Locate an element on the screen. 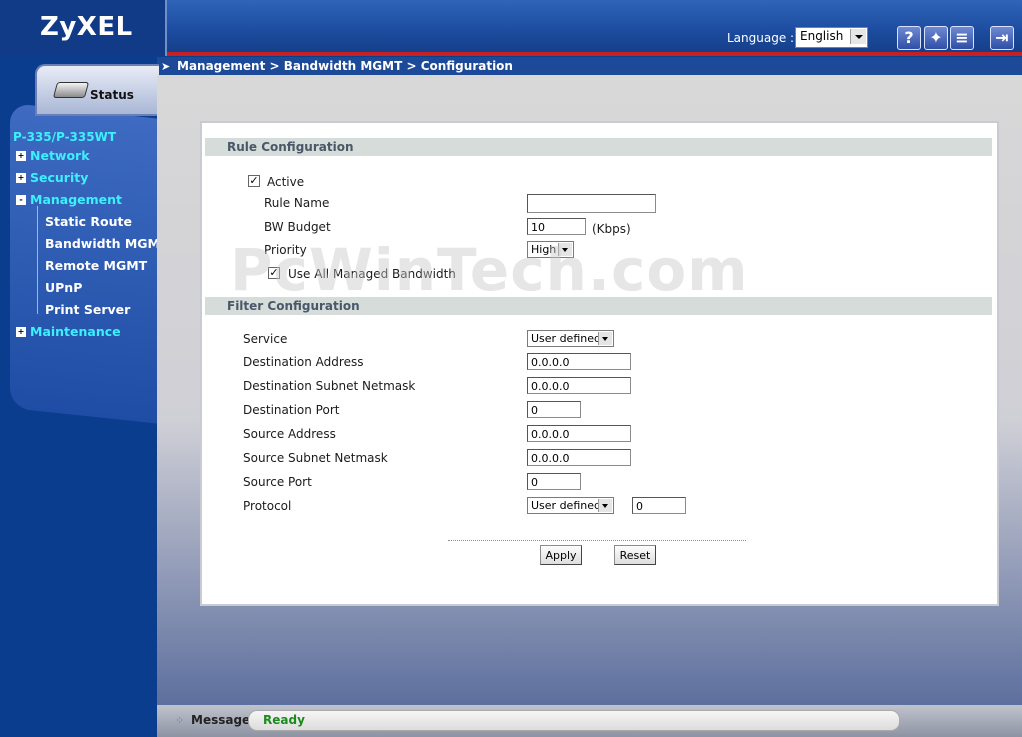 The height and width of the screenshot is (737, 1022). grid-icon: ⁘ is located at coordinates (180, 720).